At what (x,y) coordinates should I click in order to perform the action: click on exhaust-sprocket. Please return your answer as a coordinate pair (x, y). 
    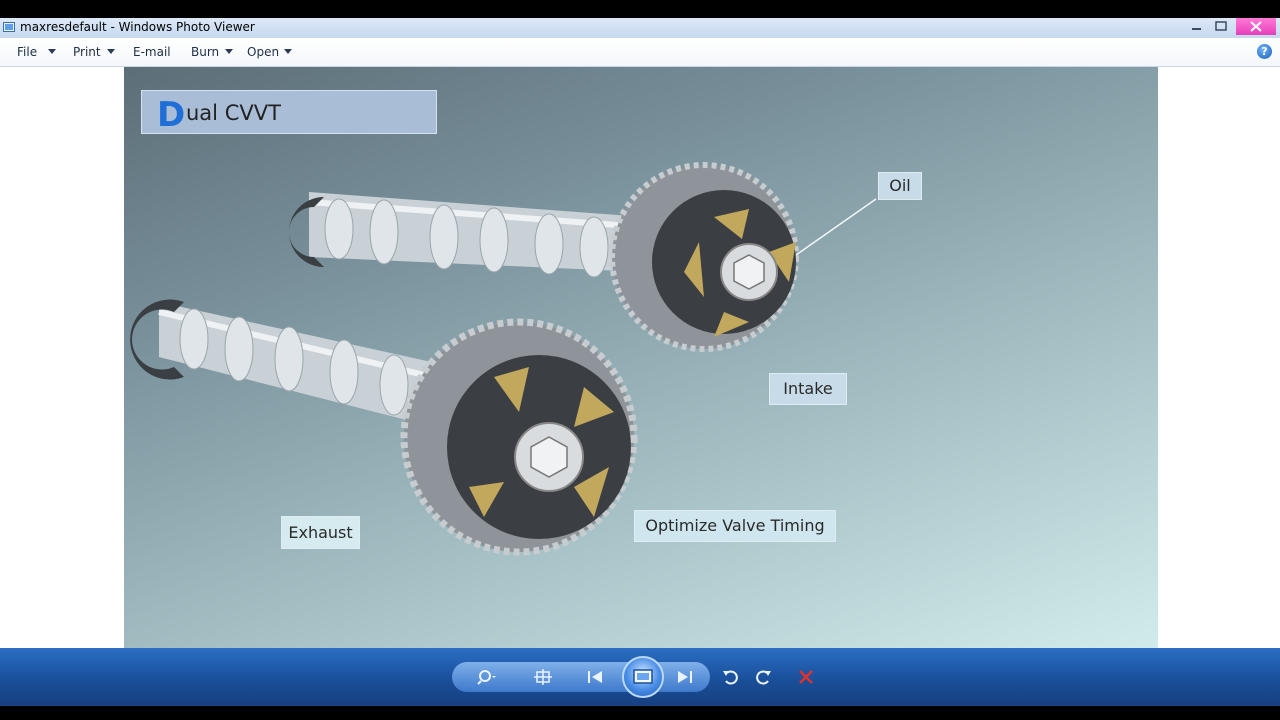
    Looking at the image, I should click on (519, 437).